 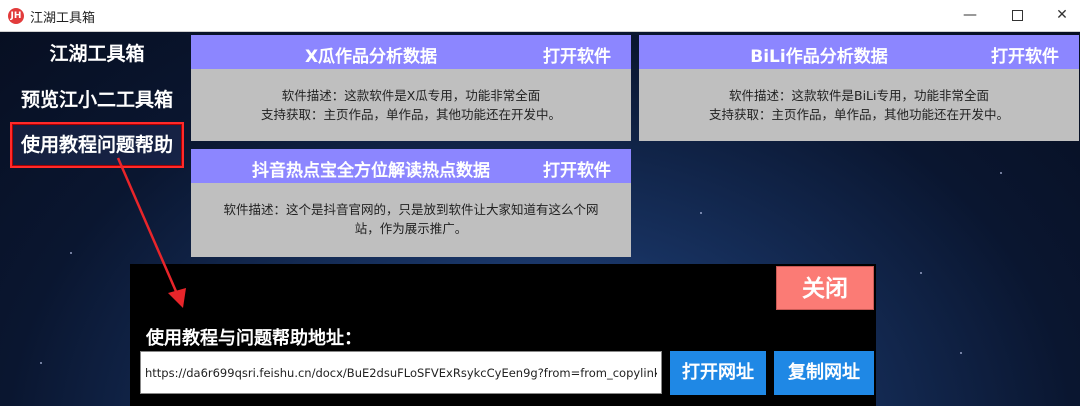 What do you see at coordinates (970, 15) in the screenshot?
I see `minimize-button: —` at bounding box center [970, 15].